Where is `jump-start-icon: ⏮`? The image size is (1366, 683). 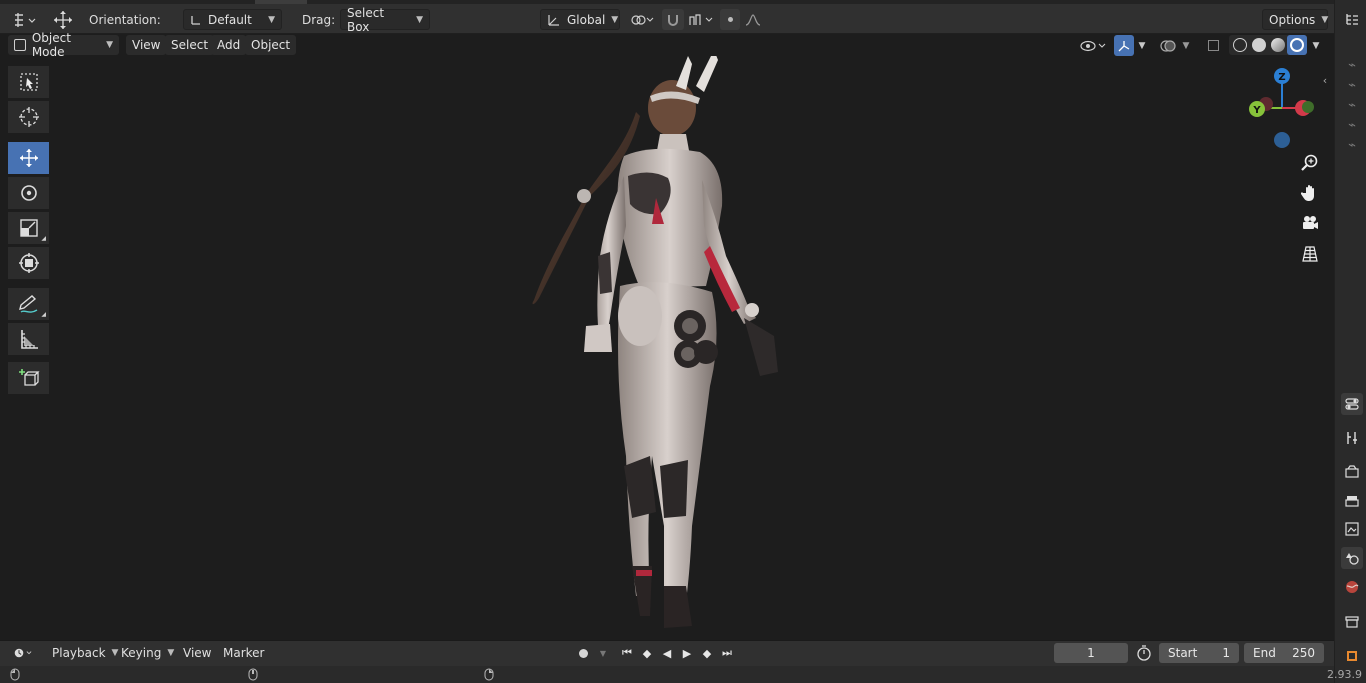
jump-start-icon: ⏮ is located at coordinates (627, 652).